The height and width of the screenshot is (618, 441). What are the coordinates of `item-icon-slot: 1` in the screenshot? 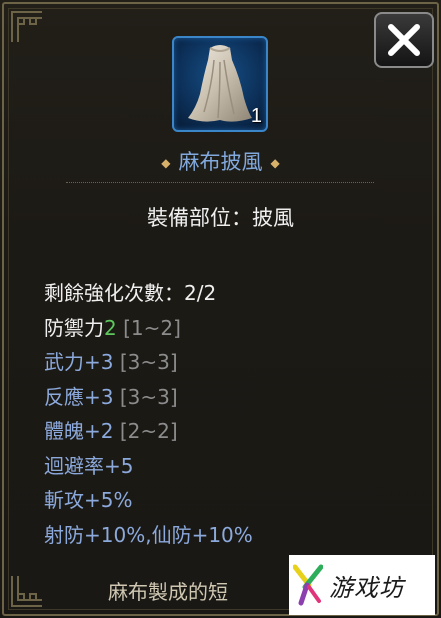 It's located at (220, 84).